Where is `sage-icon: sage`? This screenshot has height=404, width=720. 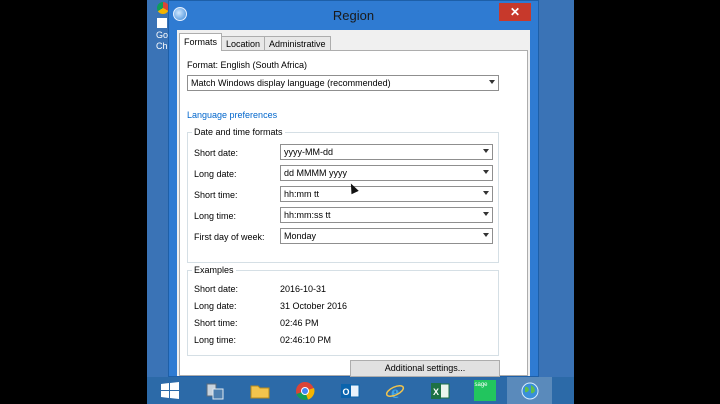 sage-icon: sage is located at coordinates (484, 390).